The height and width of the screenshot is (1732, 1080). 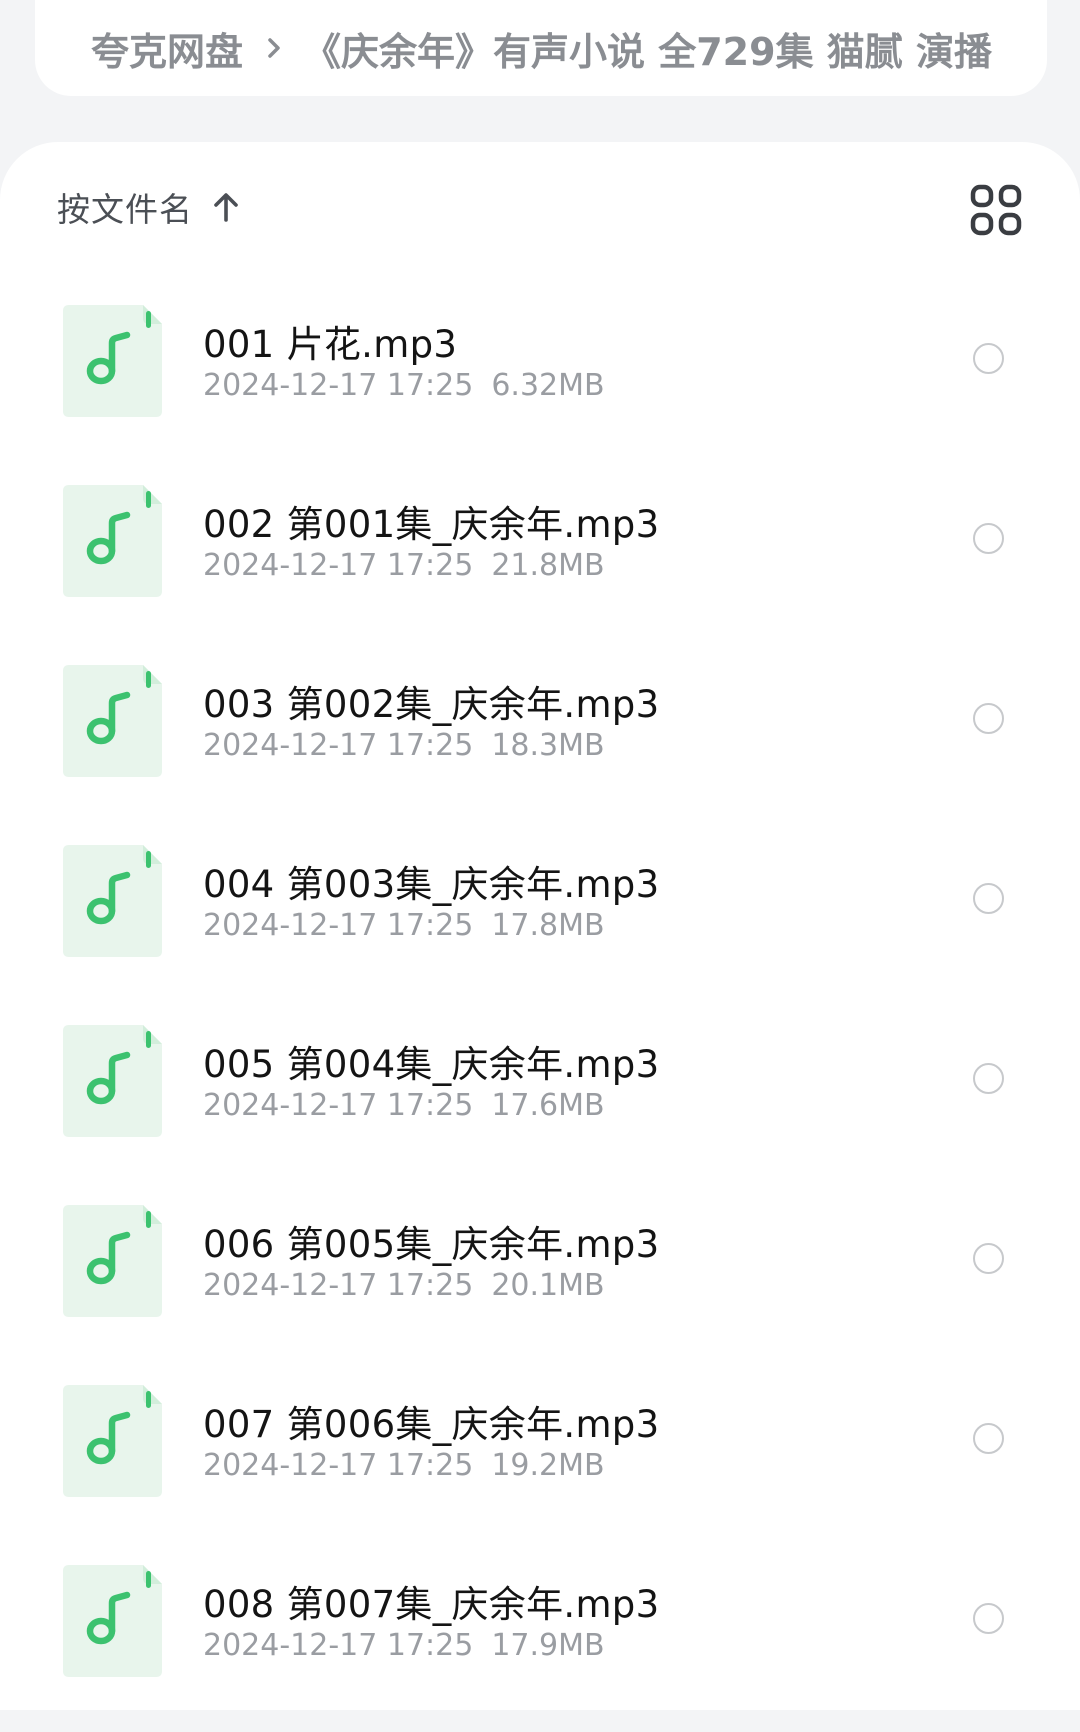 I want to click on file-row: 005 第004集_庆余年.mp3 2024-12-17 17:25 17.6MB, so click(x=540, y=1102).